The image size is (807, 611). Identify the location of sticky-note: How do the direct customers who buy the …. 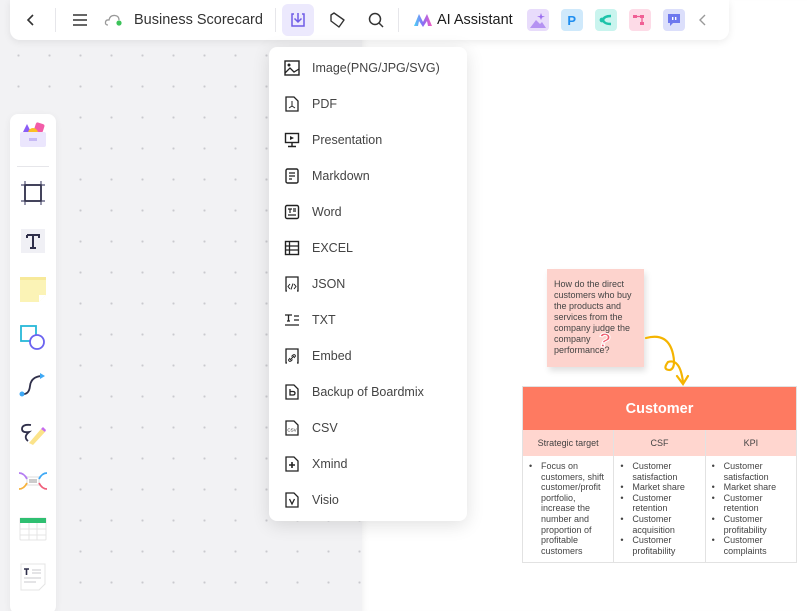
(595, 318).